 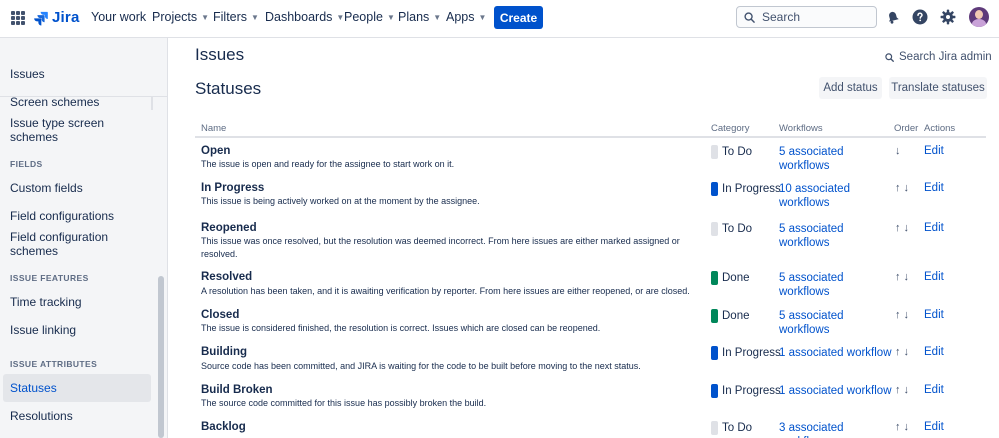 What do you see at coordinates (801, 128) in the screenshot?
I see `column-header-workflows: Workflows` at bounding box center [801, 128].